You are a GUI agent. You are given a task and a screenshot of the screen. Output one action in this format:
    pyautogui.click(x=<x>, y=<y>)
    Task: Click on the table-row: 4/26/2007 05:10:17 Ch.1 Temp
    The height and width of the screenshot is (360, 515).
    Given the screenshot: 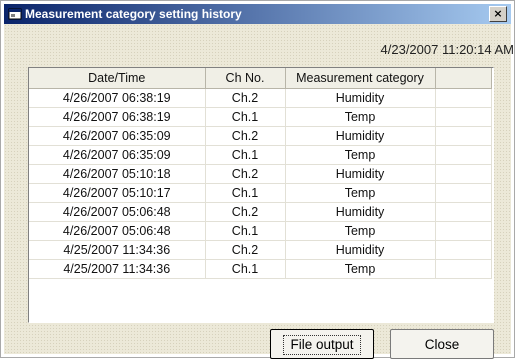 What is the action you would take?
    pyautogui.click(x=260, y=193)
    